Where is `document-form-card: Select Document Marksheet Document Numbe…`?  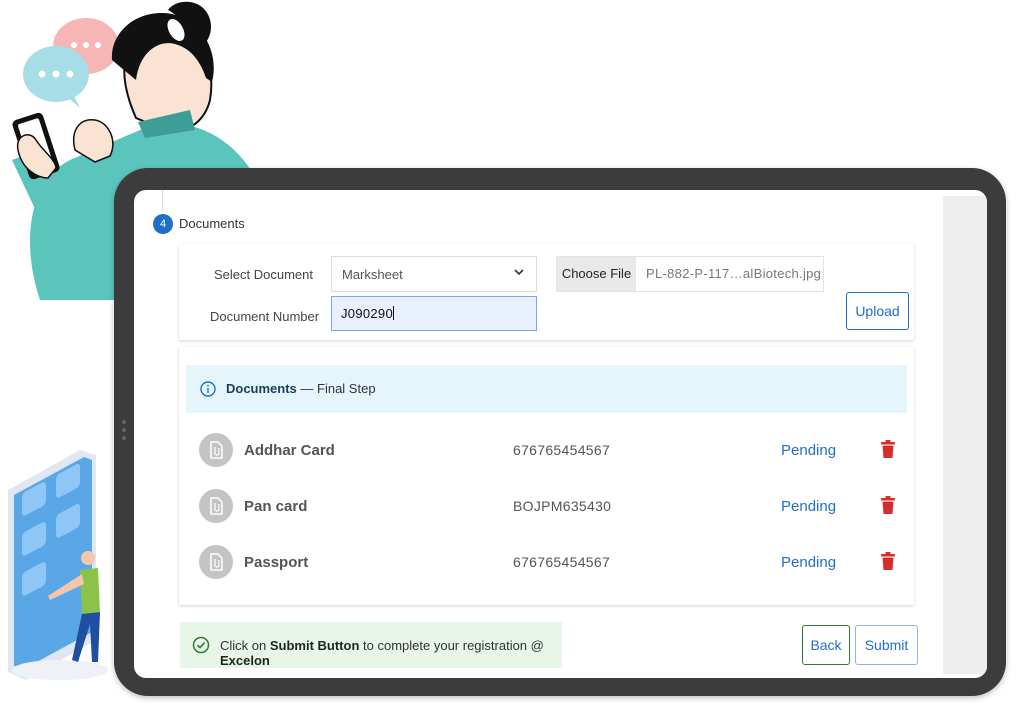
document-form-card: Select Document Marksheet Document Numbe… is located at coordinates (546, 292).